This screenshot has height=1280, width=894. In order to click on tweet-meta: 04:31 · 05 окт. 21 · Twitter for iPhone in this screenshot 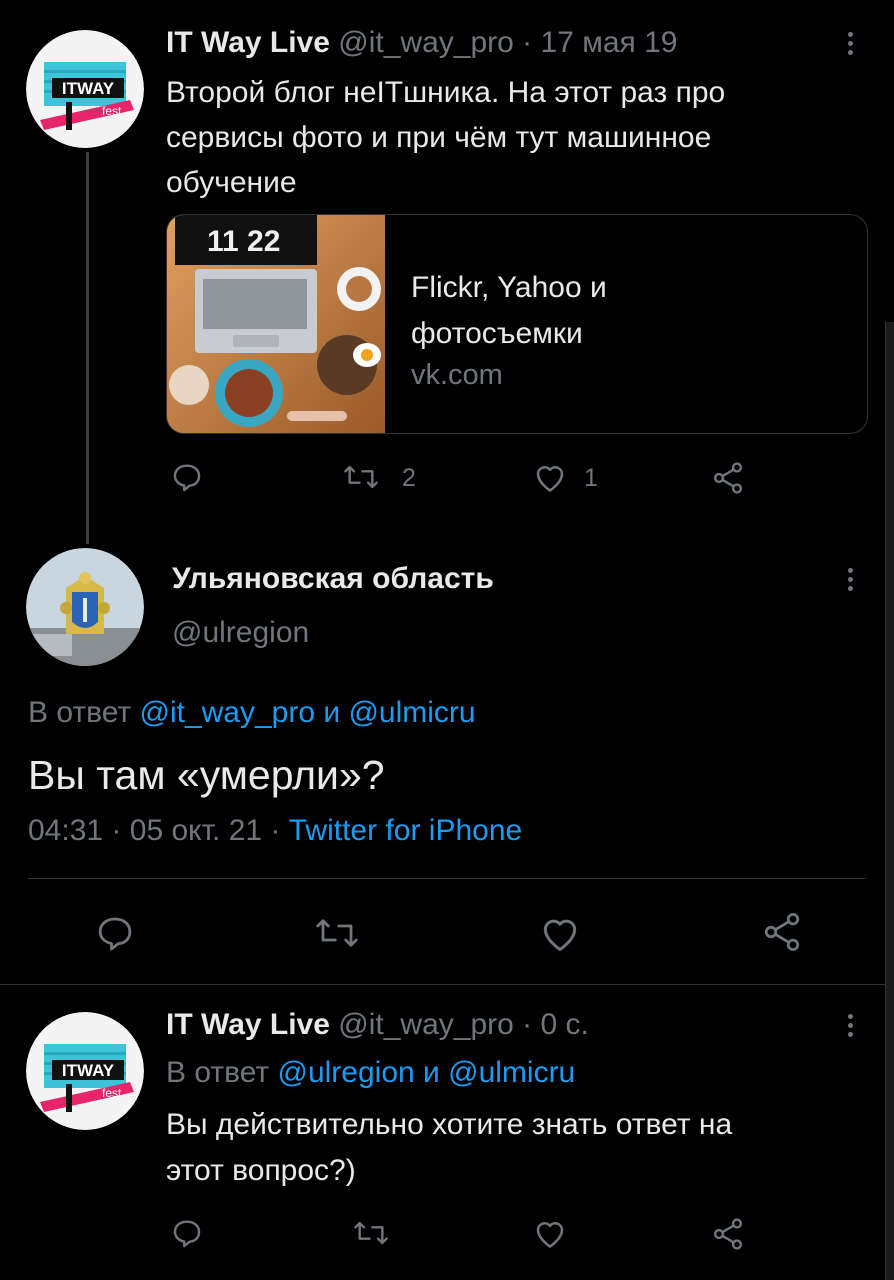, I will do `click(275, 830)`.